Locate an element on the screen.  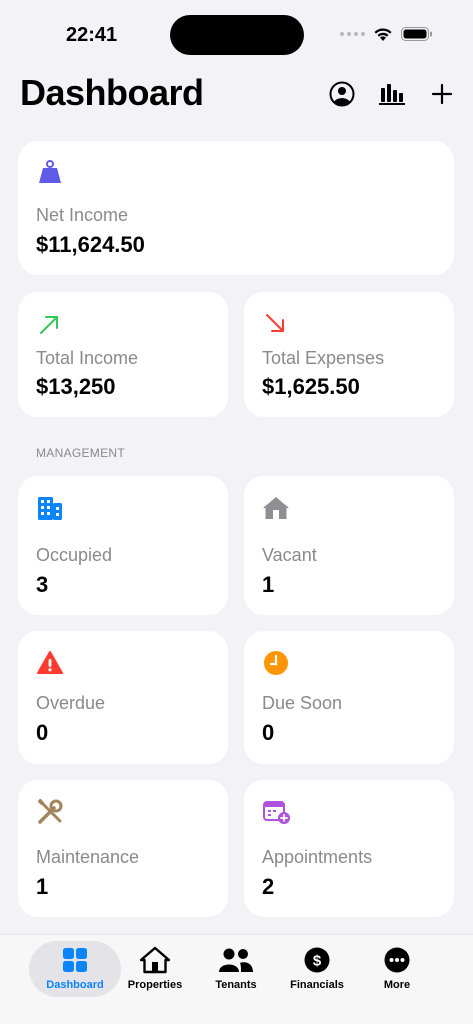
vacant-card: Vacant 1 is located at coordinates (349, 545).